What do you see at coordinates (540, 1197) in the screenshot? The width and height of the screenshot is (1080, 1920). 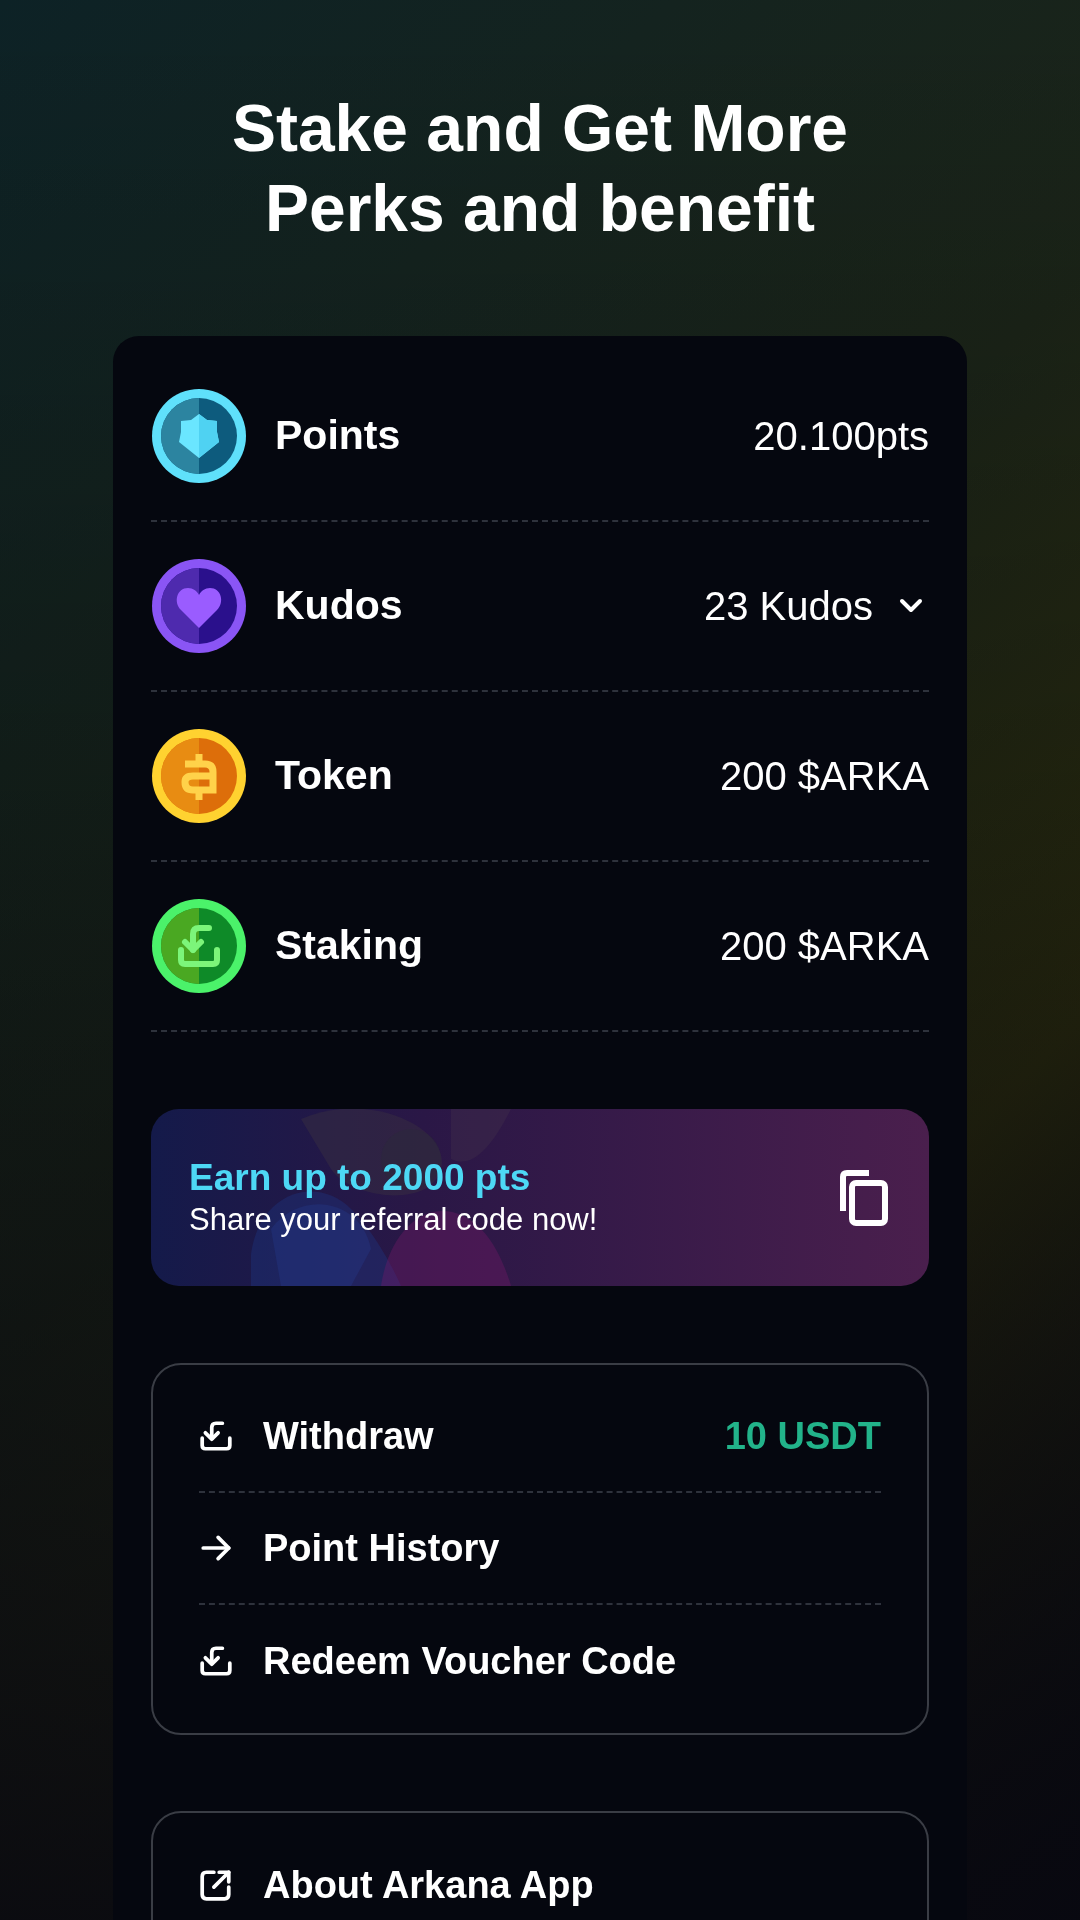 I see `referral-banner: Earn up to 2000 pts Share your referral code now!` at bounding box center [540, 1197].